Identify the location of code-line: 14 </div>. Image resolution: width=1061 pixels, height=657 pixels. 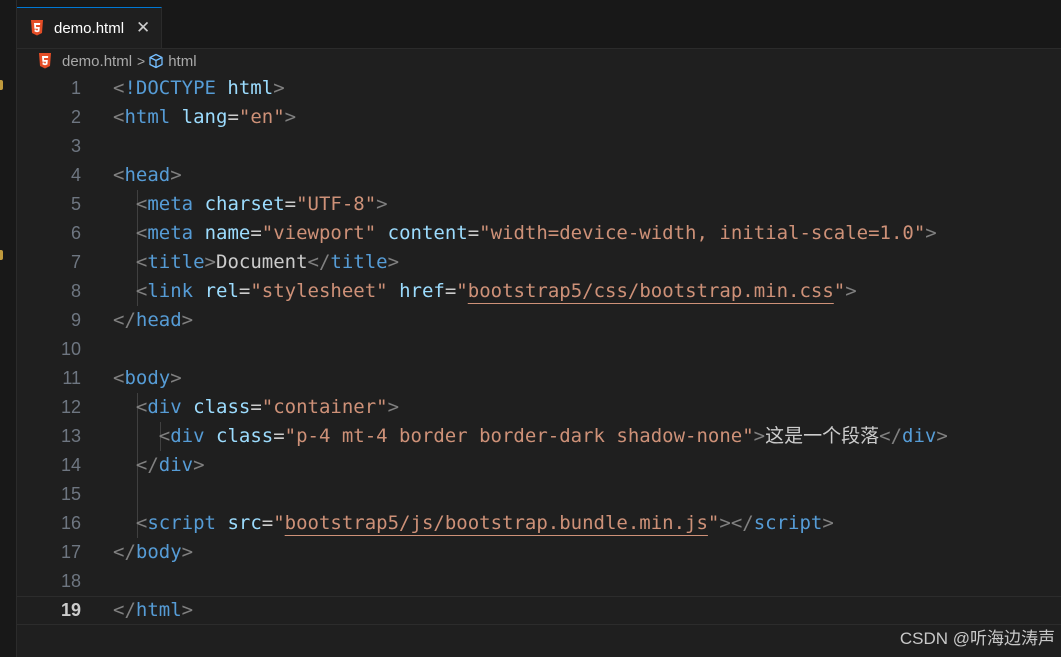
(539, 465).